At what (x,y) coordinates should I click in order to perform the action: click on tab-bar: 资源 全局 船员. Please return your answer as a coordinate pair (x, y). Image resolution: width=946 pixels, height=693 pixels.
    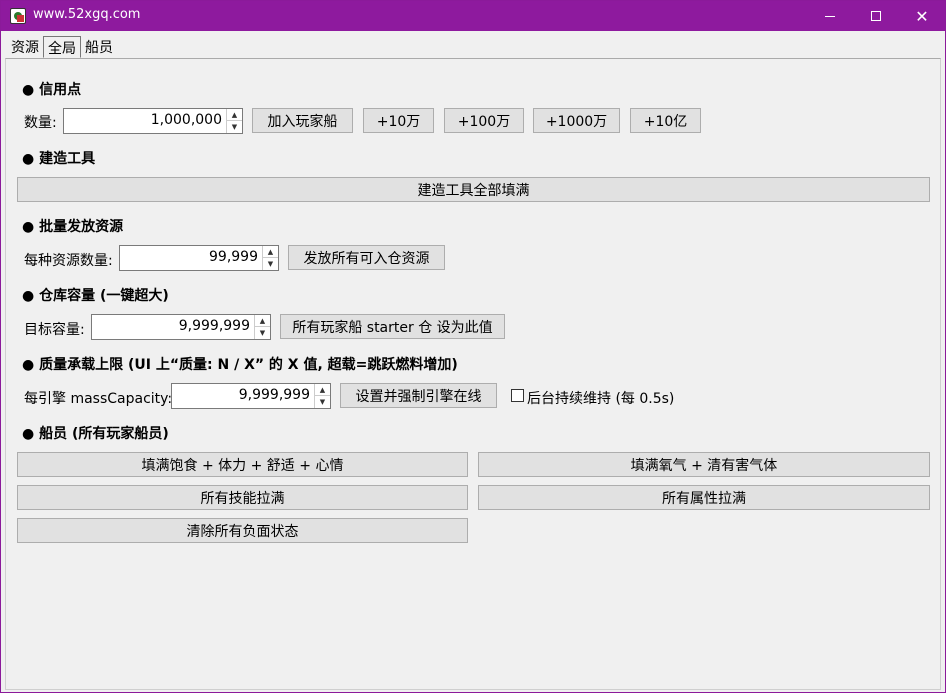
    Looking at the image, I should click on (62, 47).